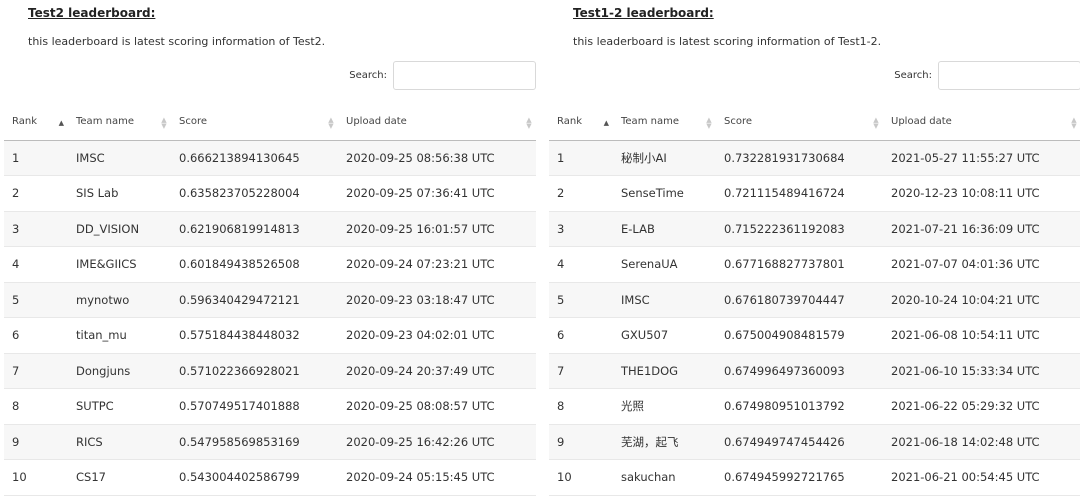 The height and width of the screenshot is (502, 1080). I want to click on cell-score: 0.715222361192083, so click(799, 229).